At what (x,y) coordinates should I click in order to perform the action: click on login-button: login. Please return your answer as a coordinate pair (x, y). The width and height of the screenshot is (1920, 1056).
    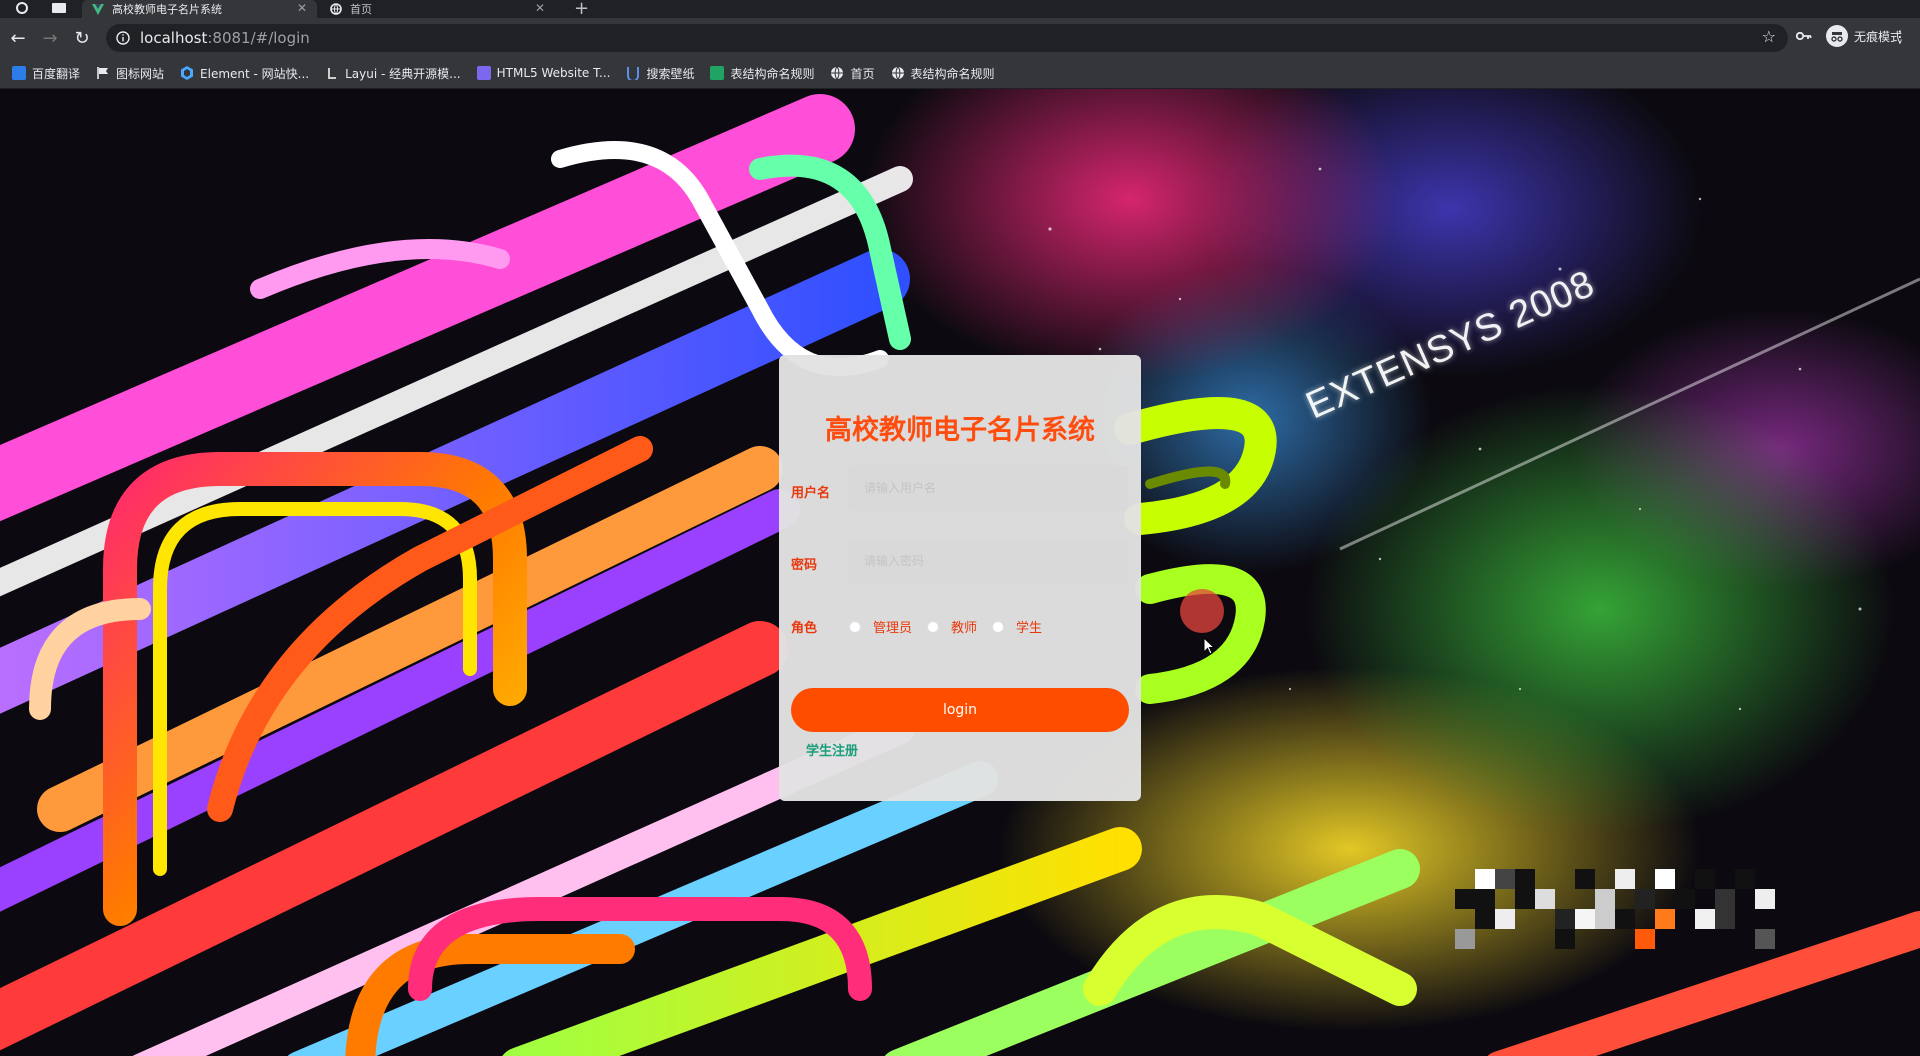
    Looking at the image, I should click on (960, 710).